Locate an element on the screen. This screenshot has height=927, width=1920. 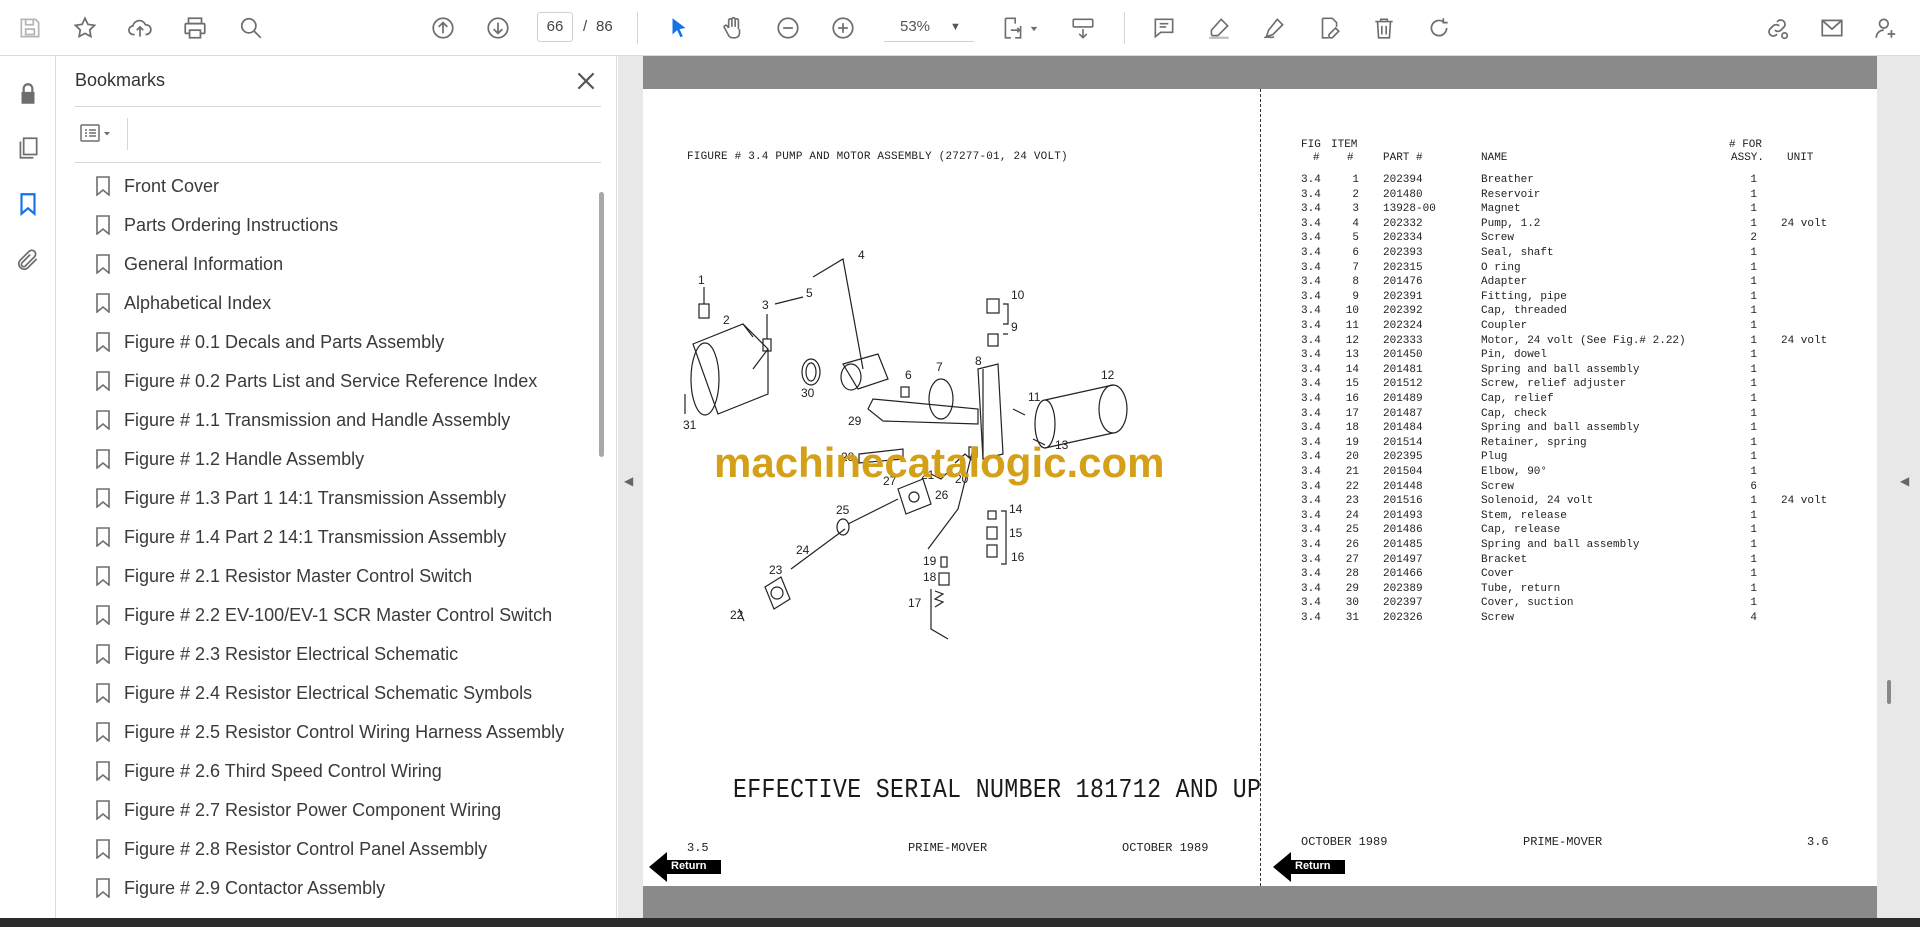
table-row: 3.4 16 201489 Cap, relief 1 is located at coordinates (1581, 400).